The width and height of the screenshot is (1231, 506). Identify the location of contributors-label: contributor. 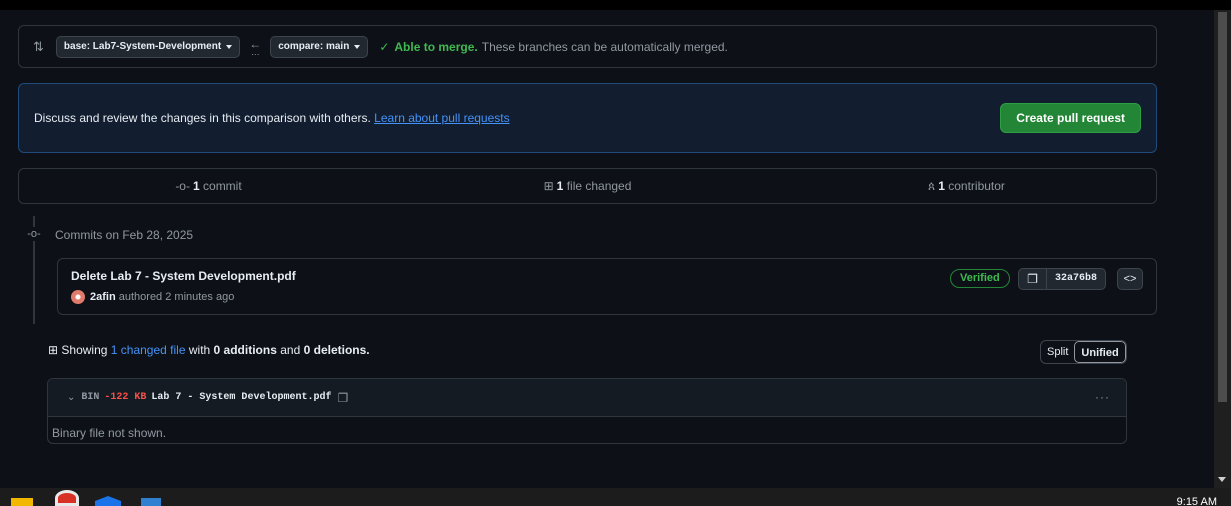
(976, 185).